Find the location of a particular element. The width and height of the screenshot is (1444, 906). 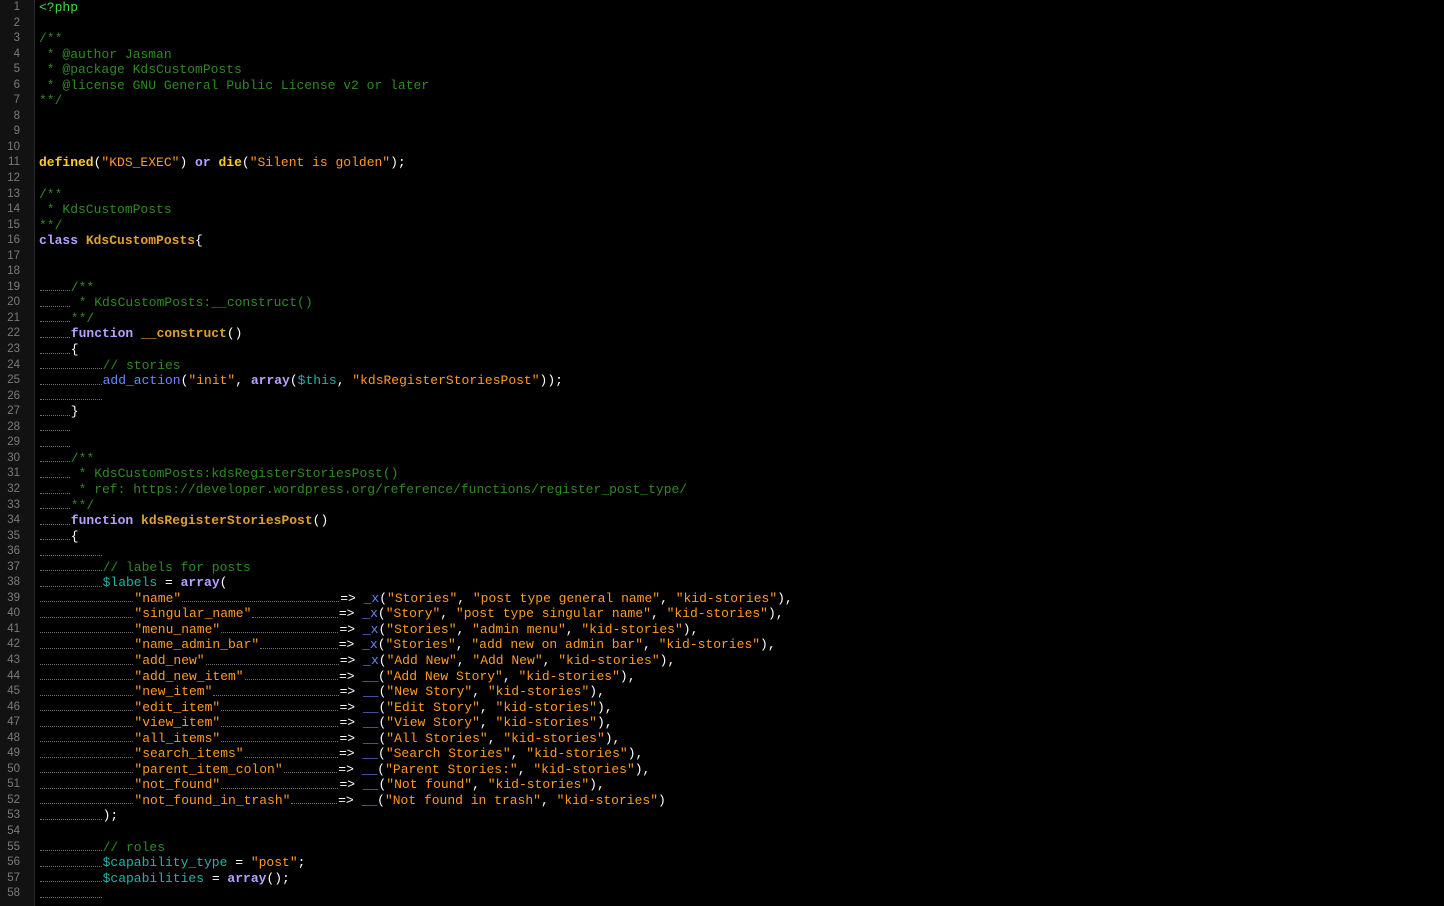

code-text: **/ is located at coordinates (50, 101).